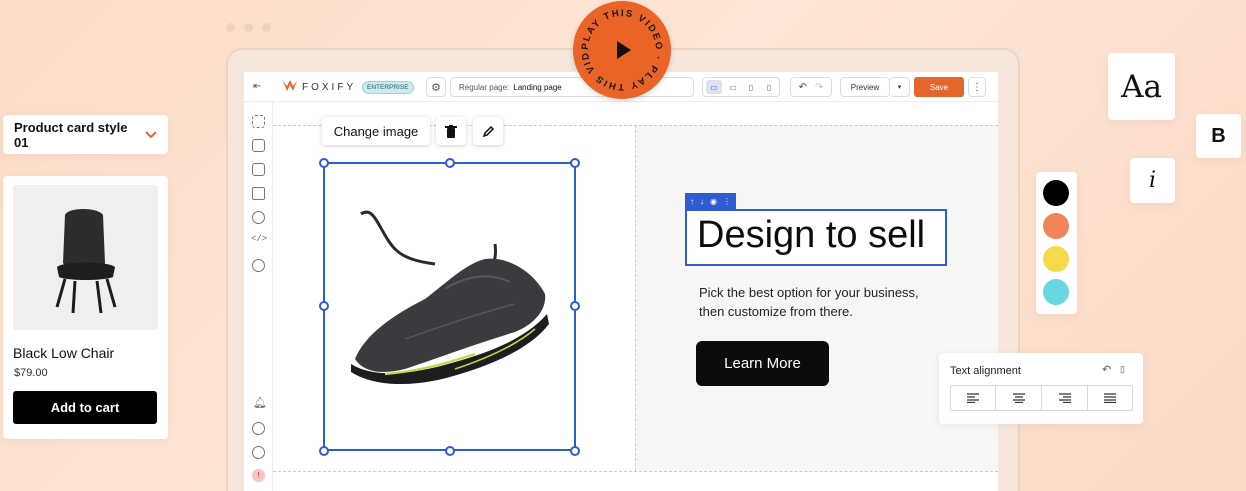 The height and width of the screenshot is (491, 1246). I want to click on more-options-button: ⋮, so click(977, 87).